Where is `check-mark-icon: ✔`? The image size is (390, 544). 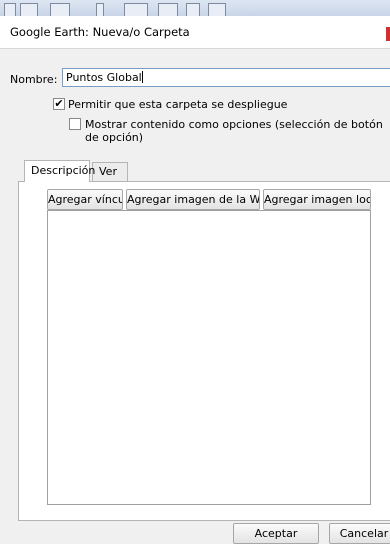
check-mark-icon: ✔ is located at coordinates (59, 103).